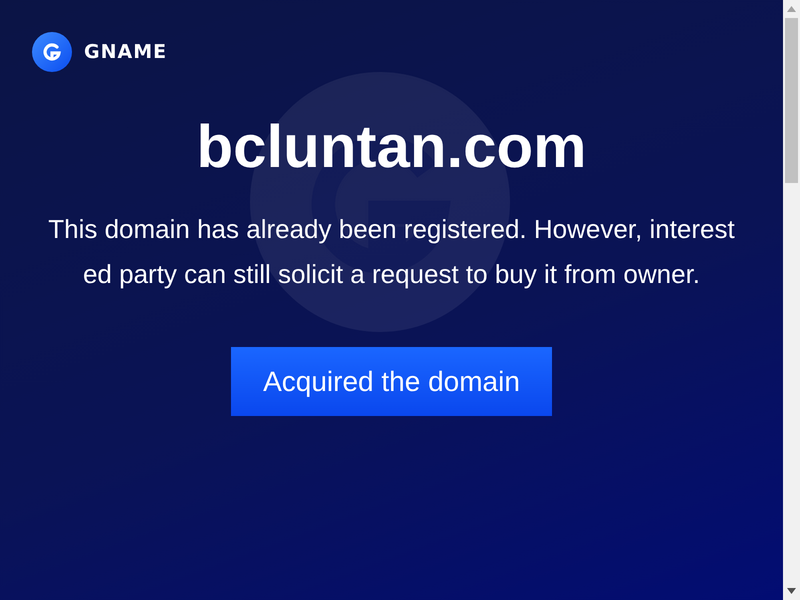 The width and height of the screenshot is (800, 600). Describe the element at coordinates (791, 100) in the screenshot. I see `scrollbar-thumb` at that location.